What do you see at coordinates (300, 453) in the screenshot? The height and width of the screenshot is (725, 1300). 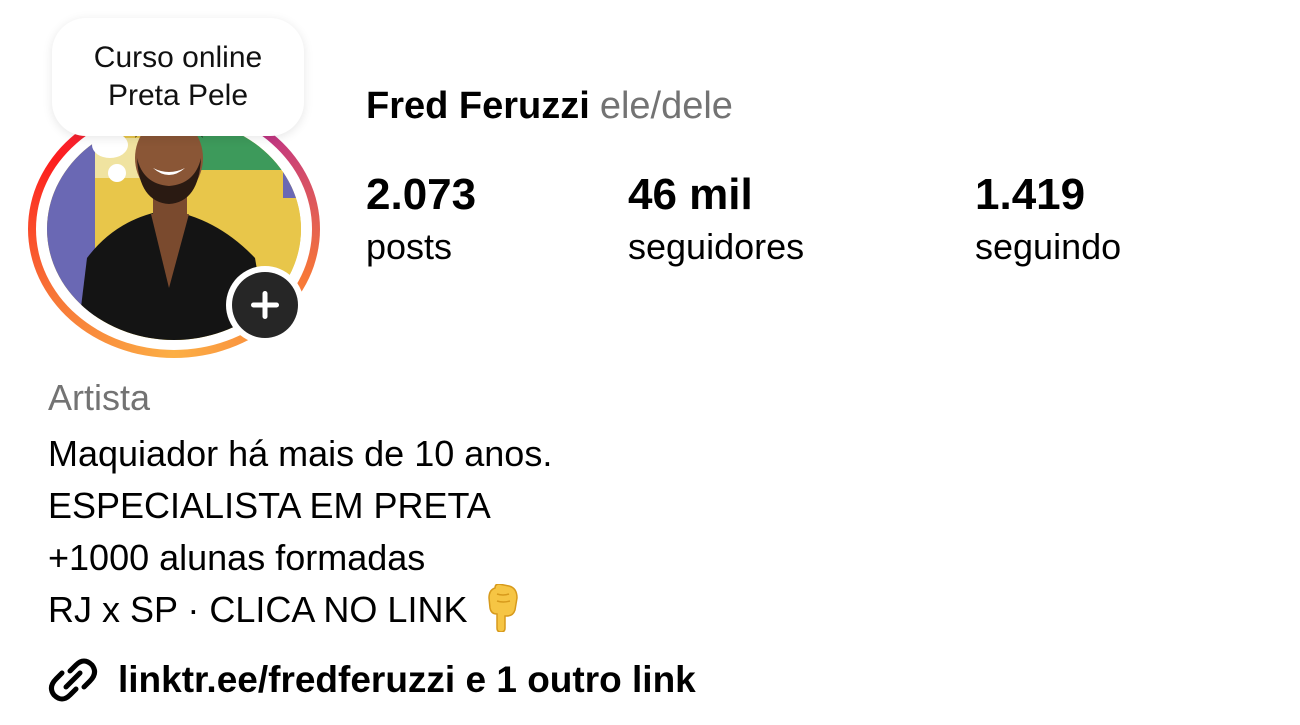 I see `bio-line-1: Maquiador há mais de 10 anos.` at bounding box center [300, 453].